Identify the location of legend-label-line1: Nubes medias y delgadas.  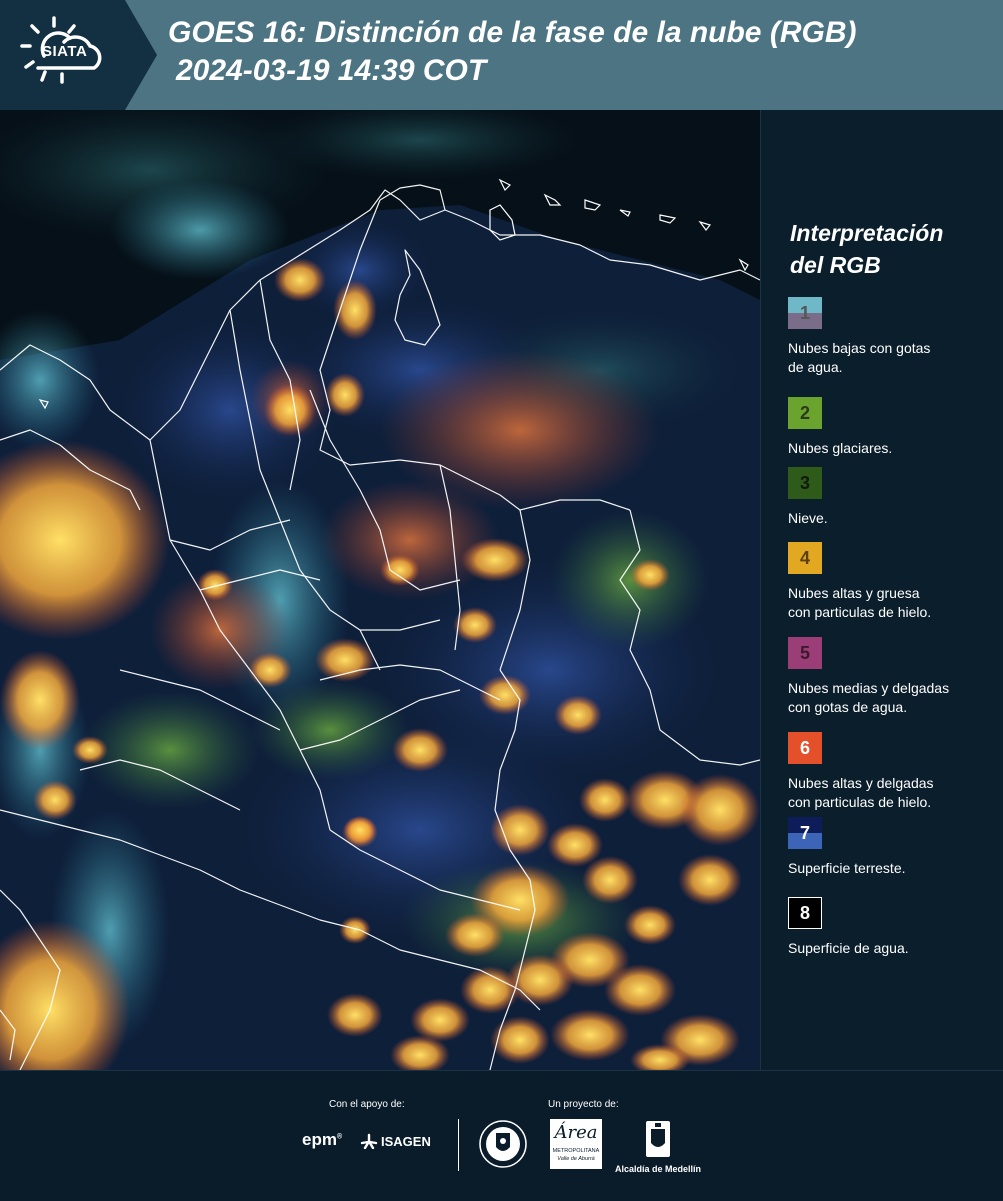
(869, 688).